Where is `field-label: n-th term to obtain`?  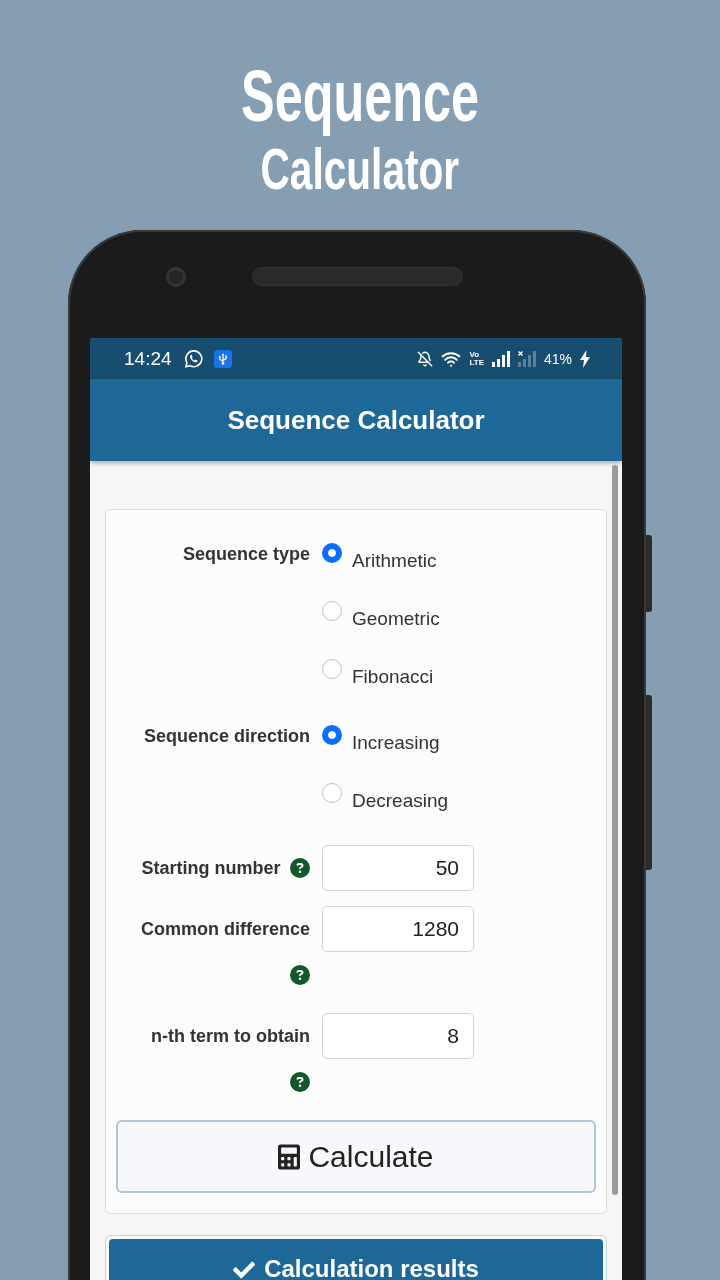 field-label: n-th term to obtain is located at coordinates (230, 1036).